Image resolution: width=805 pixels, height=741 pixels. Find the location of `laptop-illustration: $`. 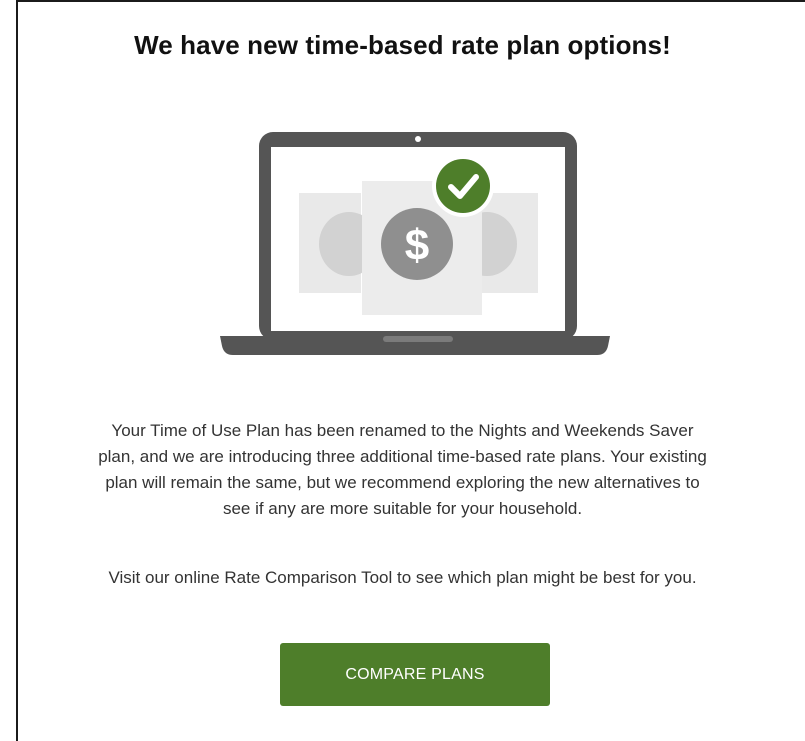

laptop-illustration: $ is located at coordinates (415, 243).